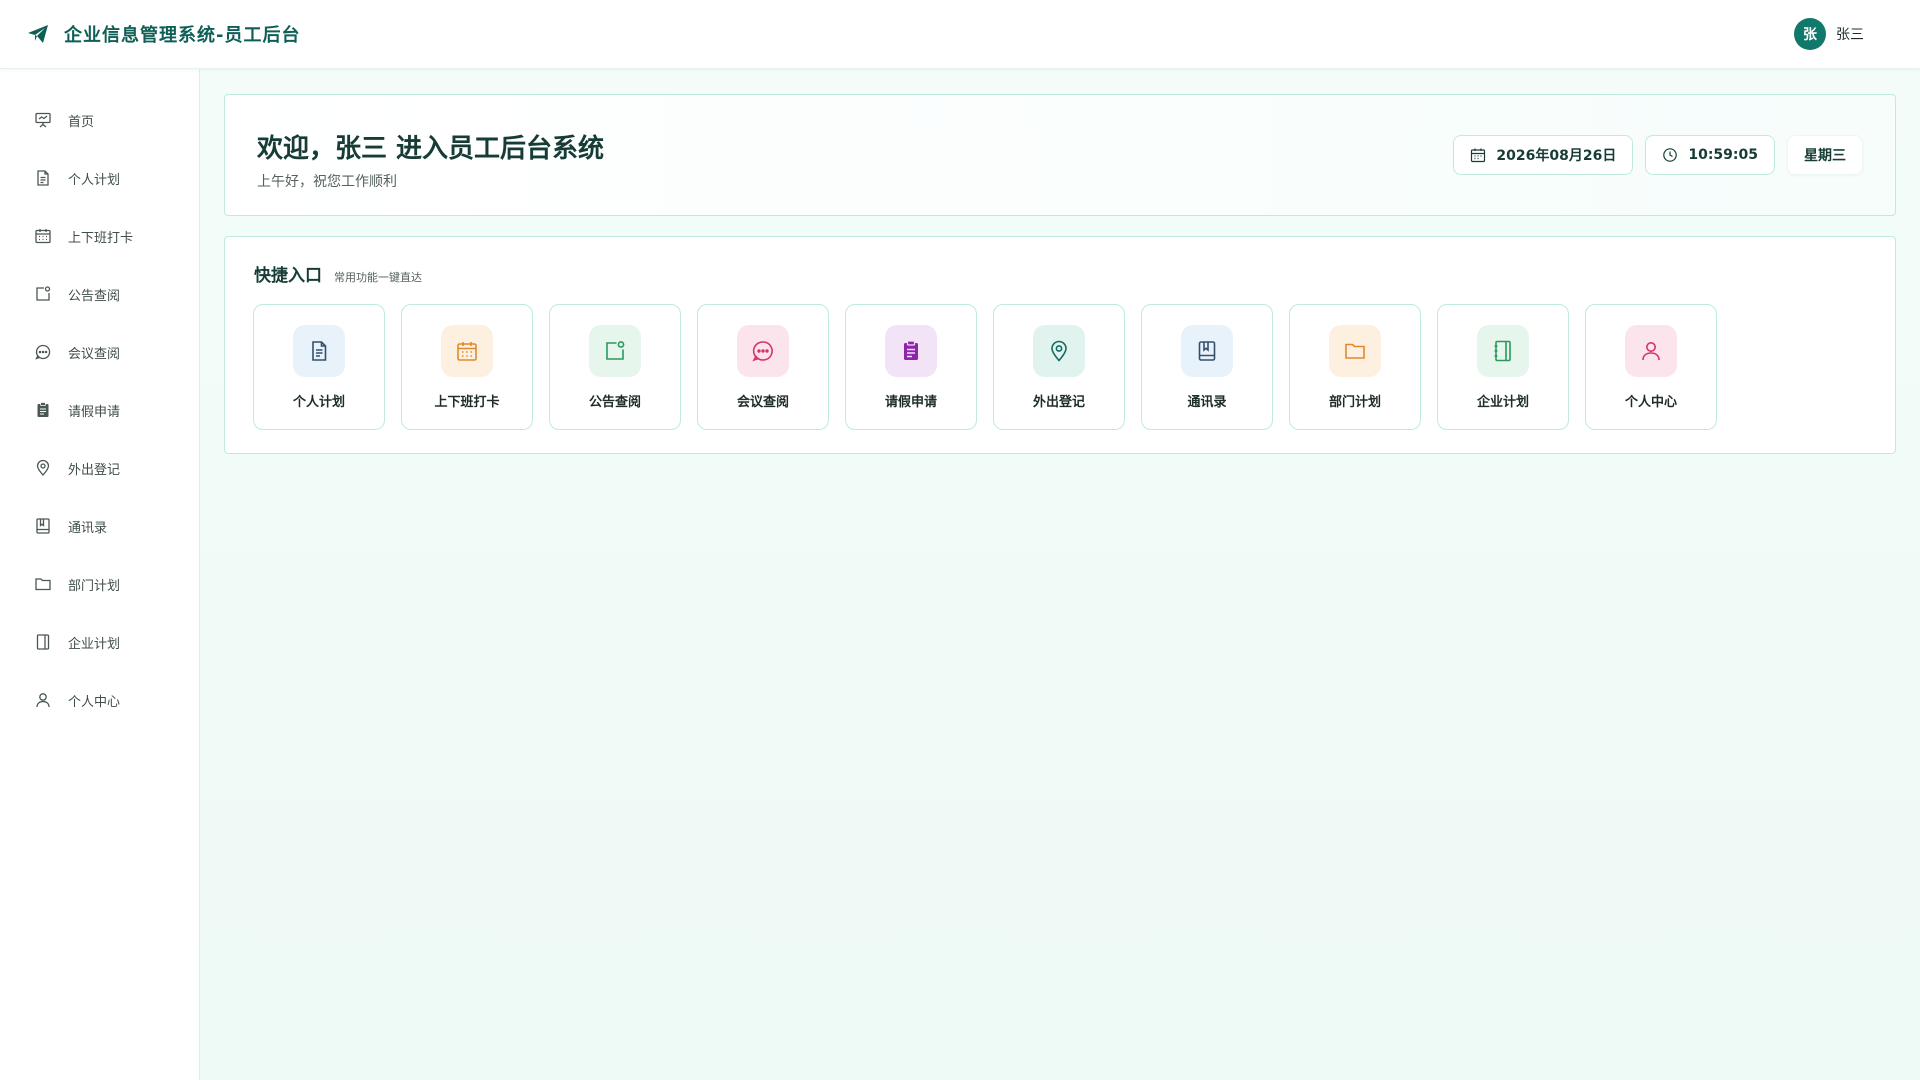  Describe the element at coordinates (1850, 34) in the screenshot. I see `user-name: 张三` at that location.